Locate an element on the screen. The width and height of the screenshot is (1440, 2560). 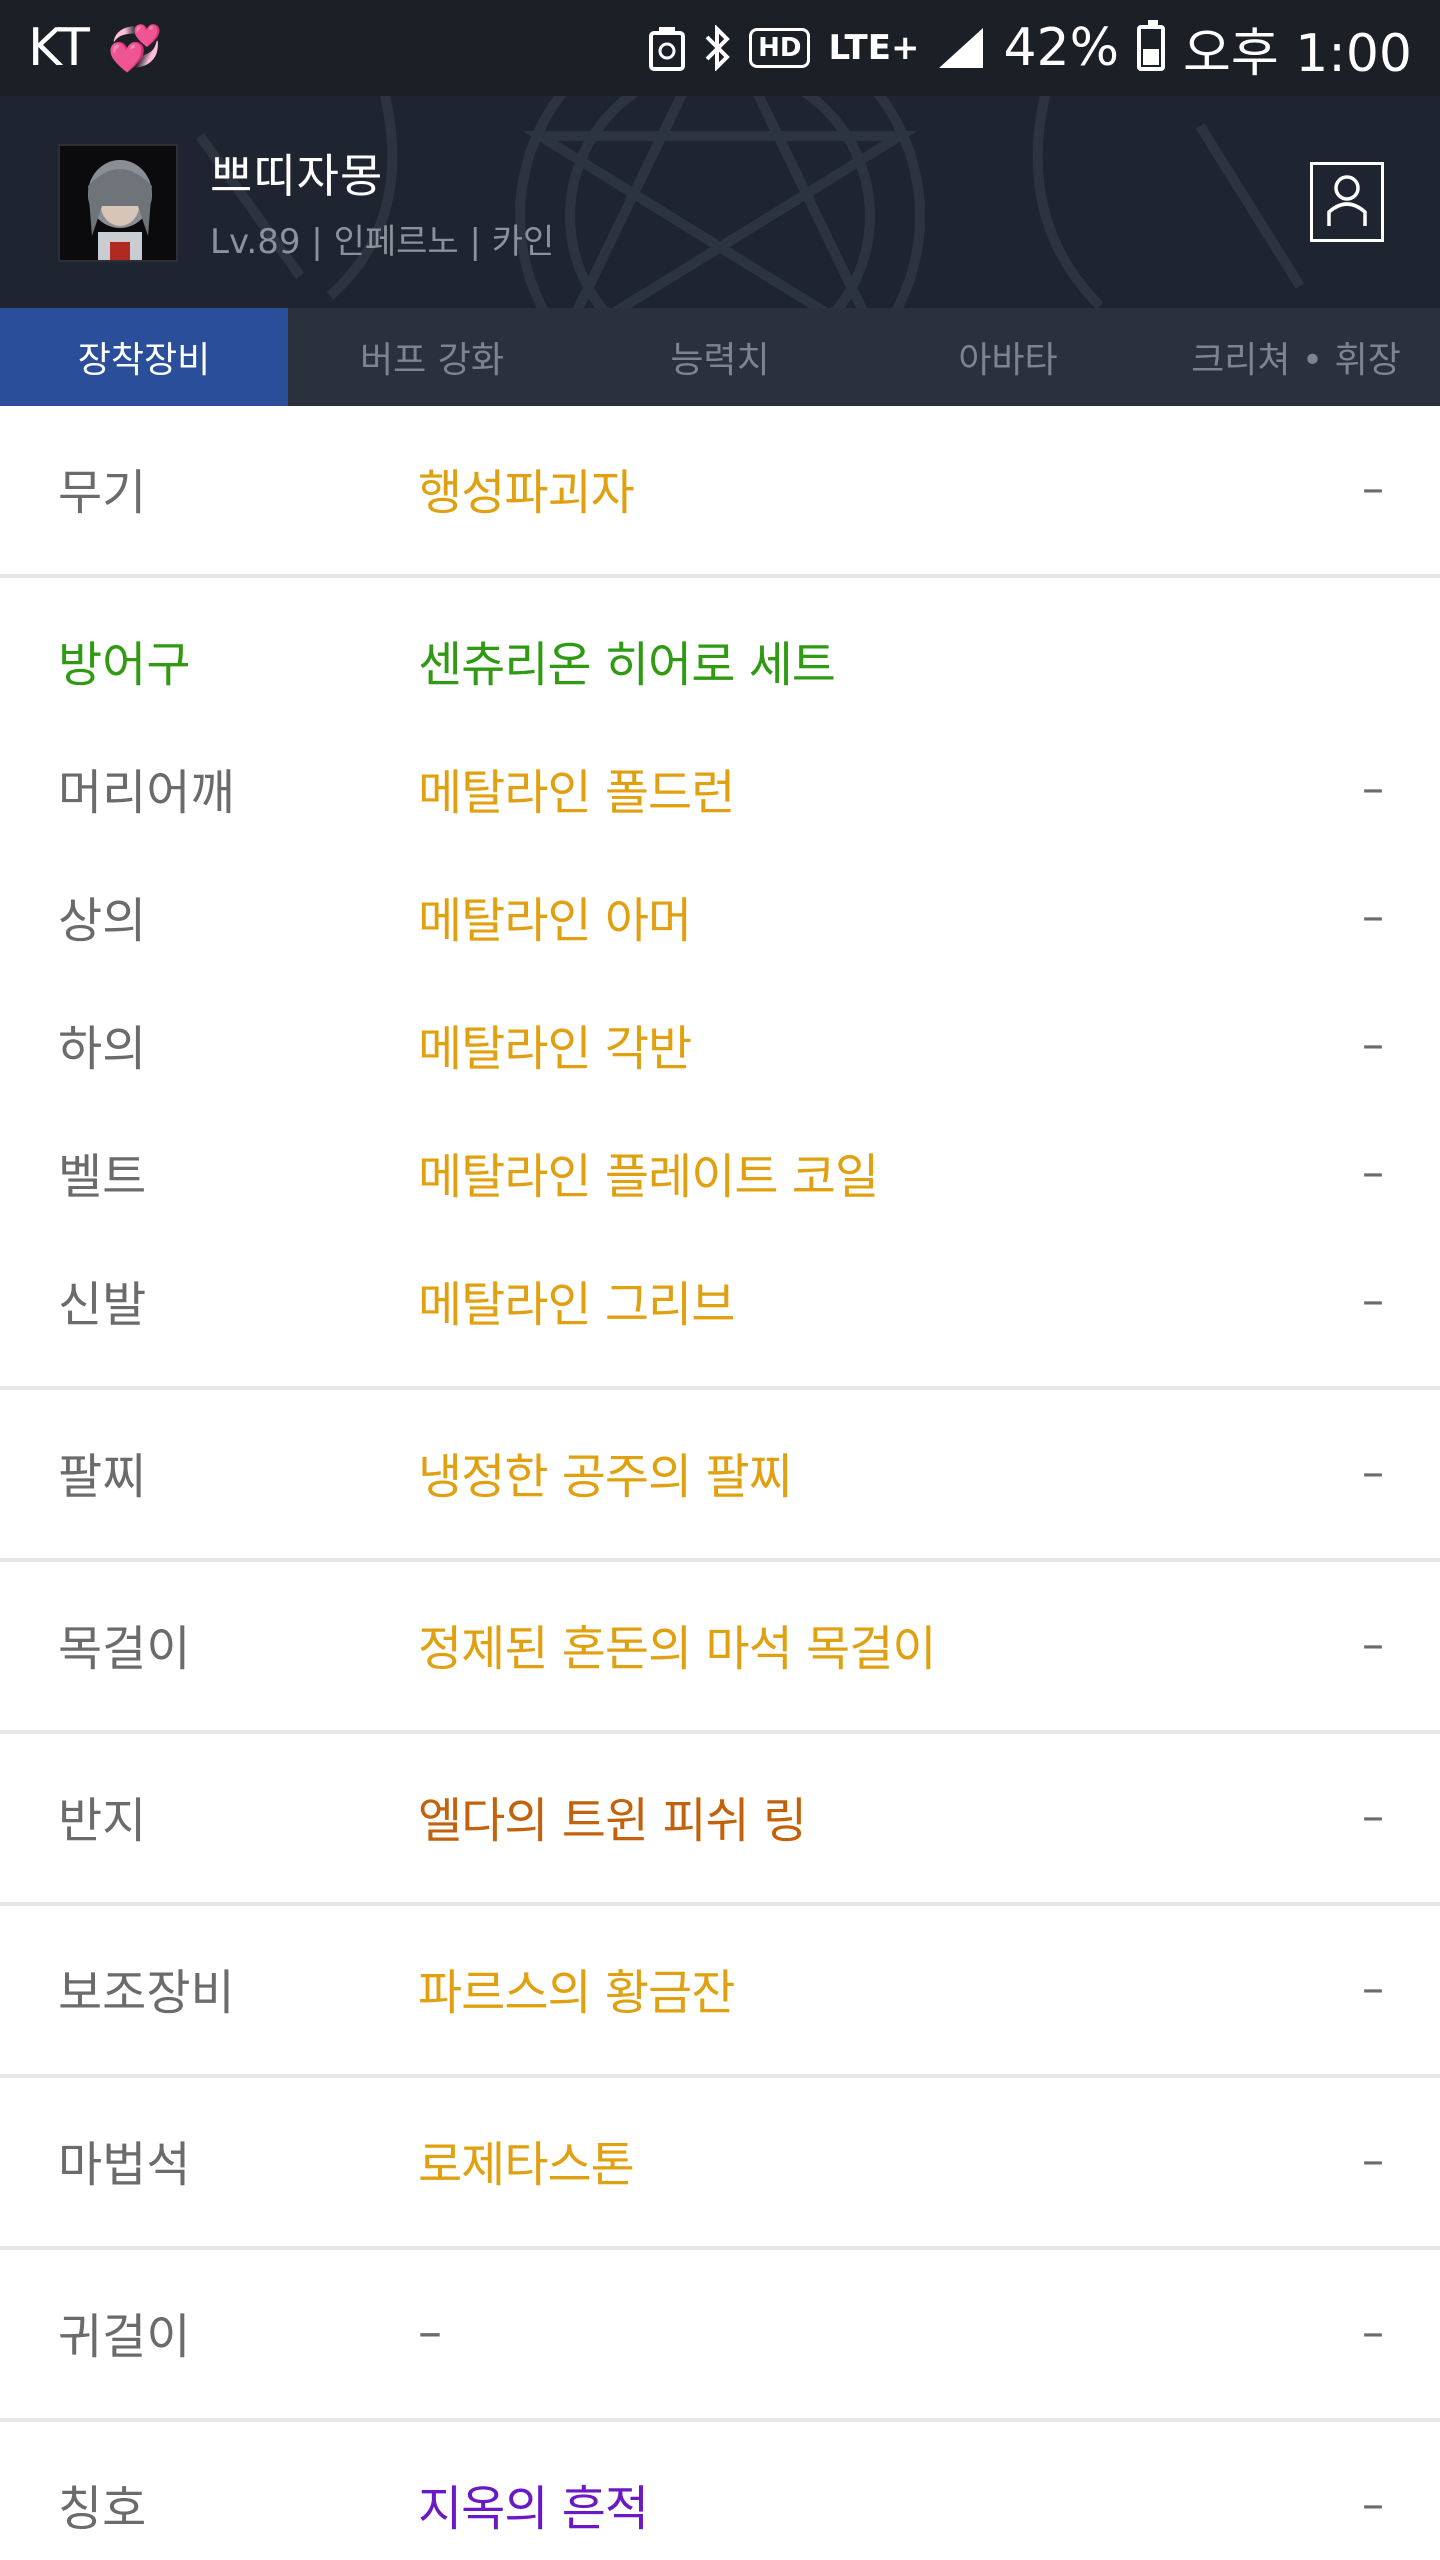
profile-button is located at coordinates (1347, 202).